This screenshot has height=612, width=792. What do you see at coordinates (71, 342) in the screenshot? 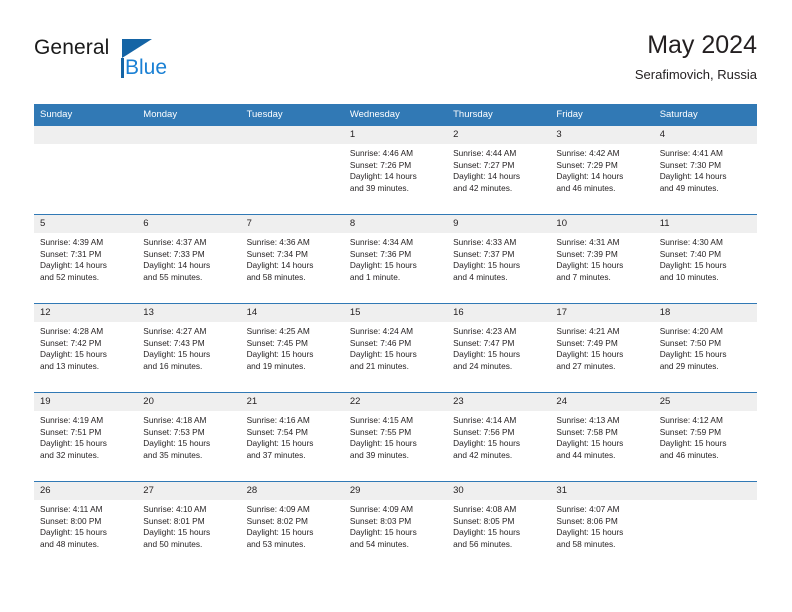
I see `sunset-text: Sunset: 7:42 PM` at bounding box center [71, 342].